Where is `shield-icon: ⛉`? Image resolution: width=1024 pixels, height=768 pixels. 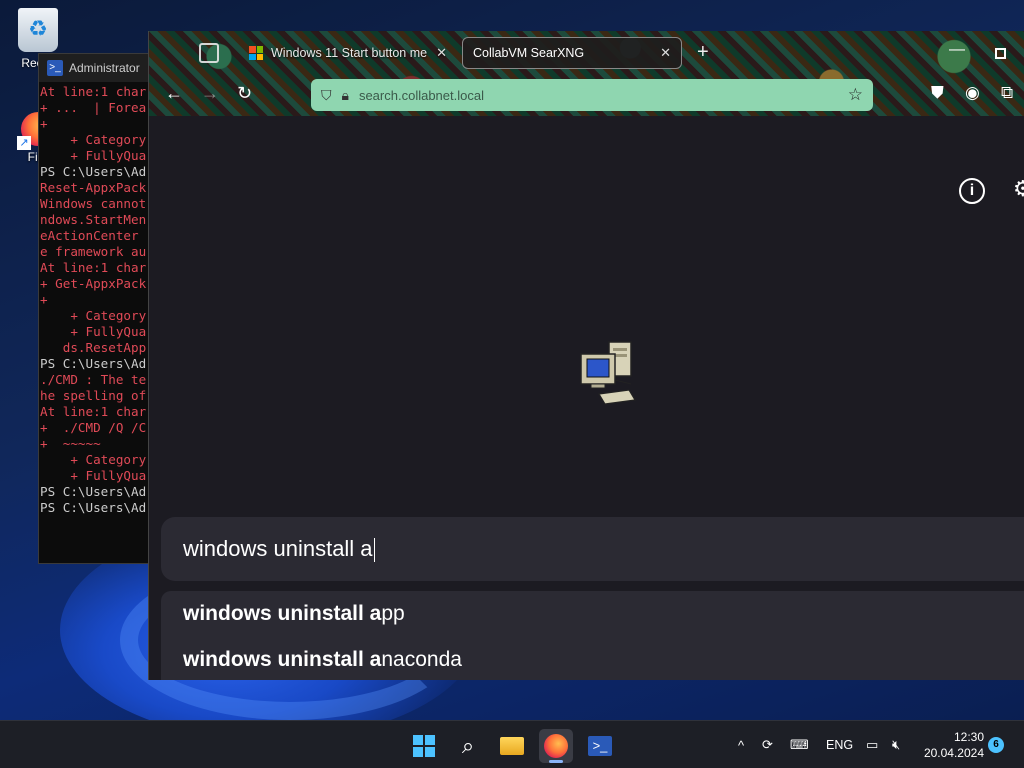
shield-icon: ⛉ is located at coordinates (326, 95).